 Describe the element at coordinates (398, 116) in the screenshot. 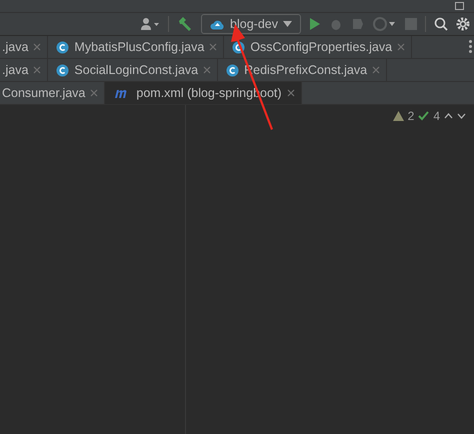

I see `warning-icon` at that location.